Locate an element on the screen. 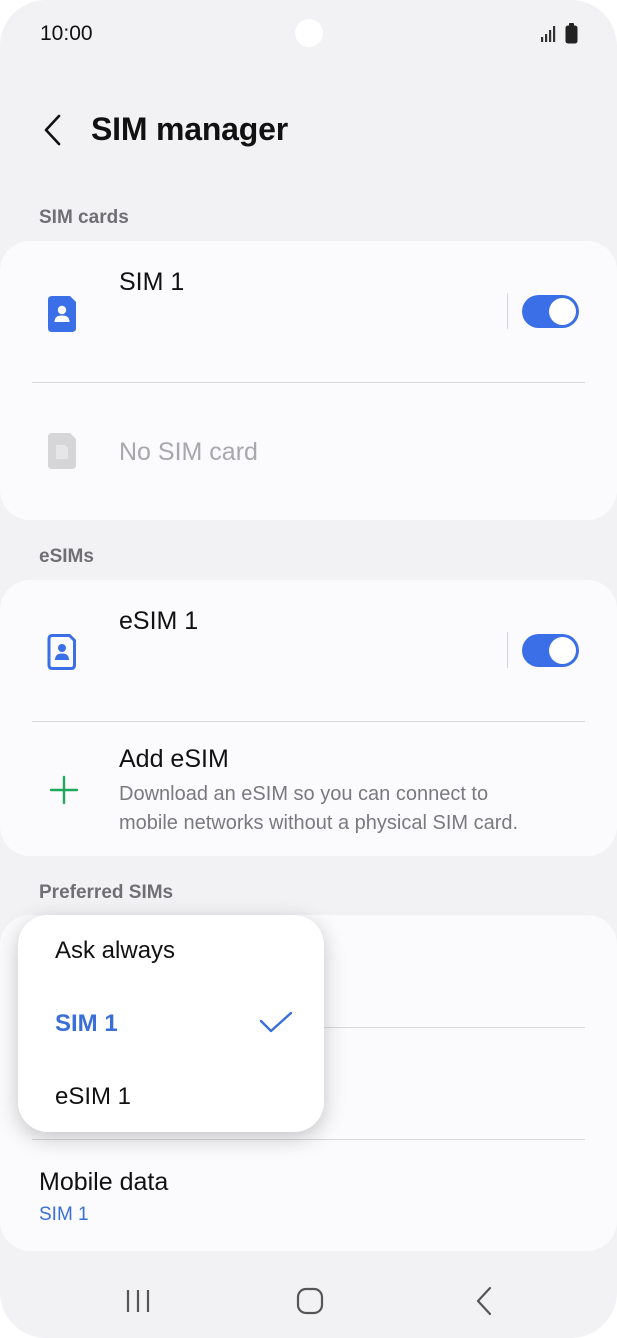 The height and width of the screenshot is (1338, 617). empty-sim-slot-row: No SIM card is located at coordinates (308, 451).